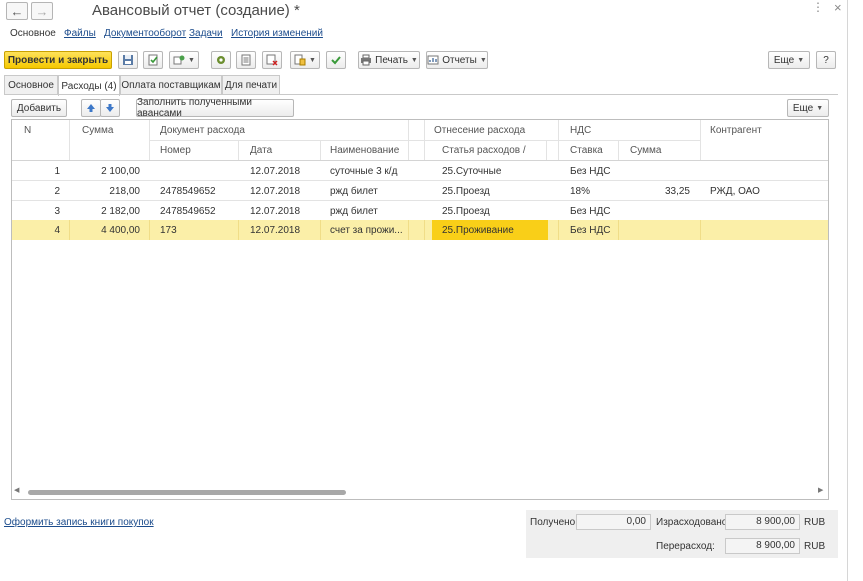 The image size is (863, 581). Describe the element at coordinates (457, 60) in the screenshot. I see `reports-button: Отчеты ▼` at that location.